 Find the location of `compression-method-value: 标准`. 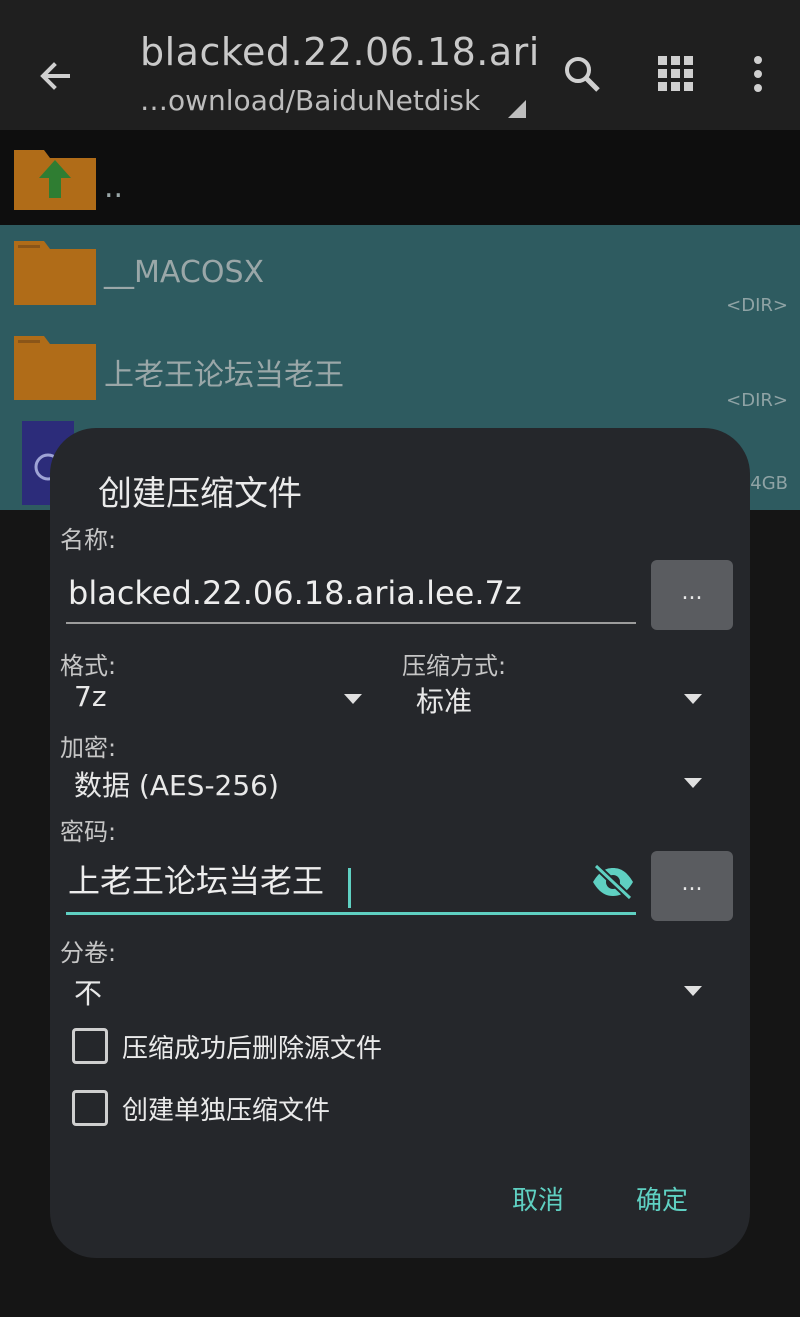

compression-method-value: 标准 is located at coordinates (444, 701).